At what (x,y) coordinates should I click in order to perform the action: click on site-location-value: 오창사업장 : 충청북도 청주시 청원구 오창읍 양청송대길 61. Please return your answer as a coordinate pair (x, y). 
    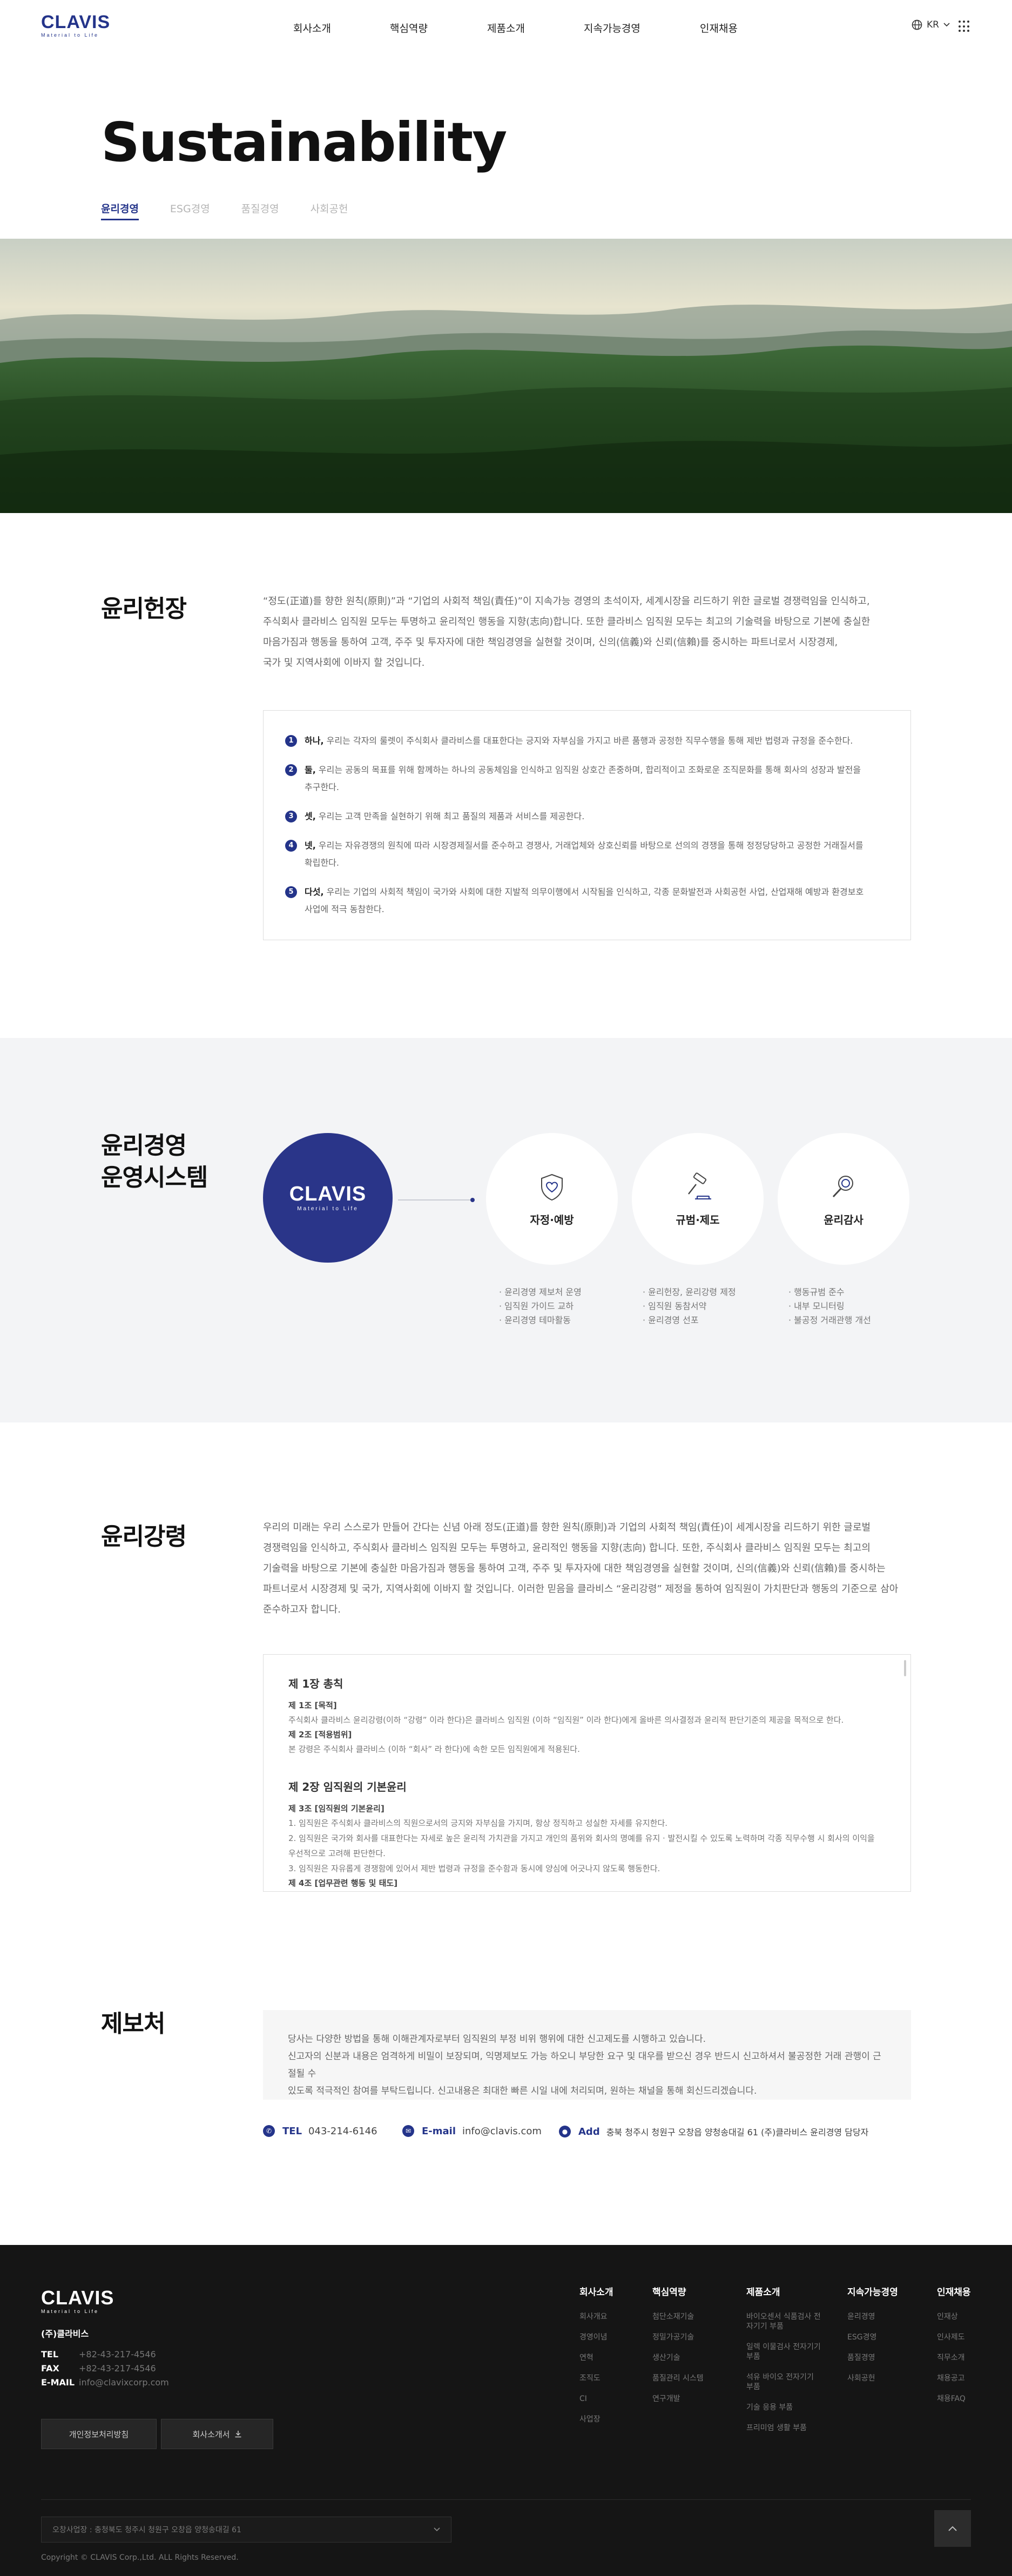
    Looking at the image, I should click on (146, 2530).